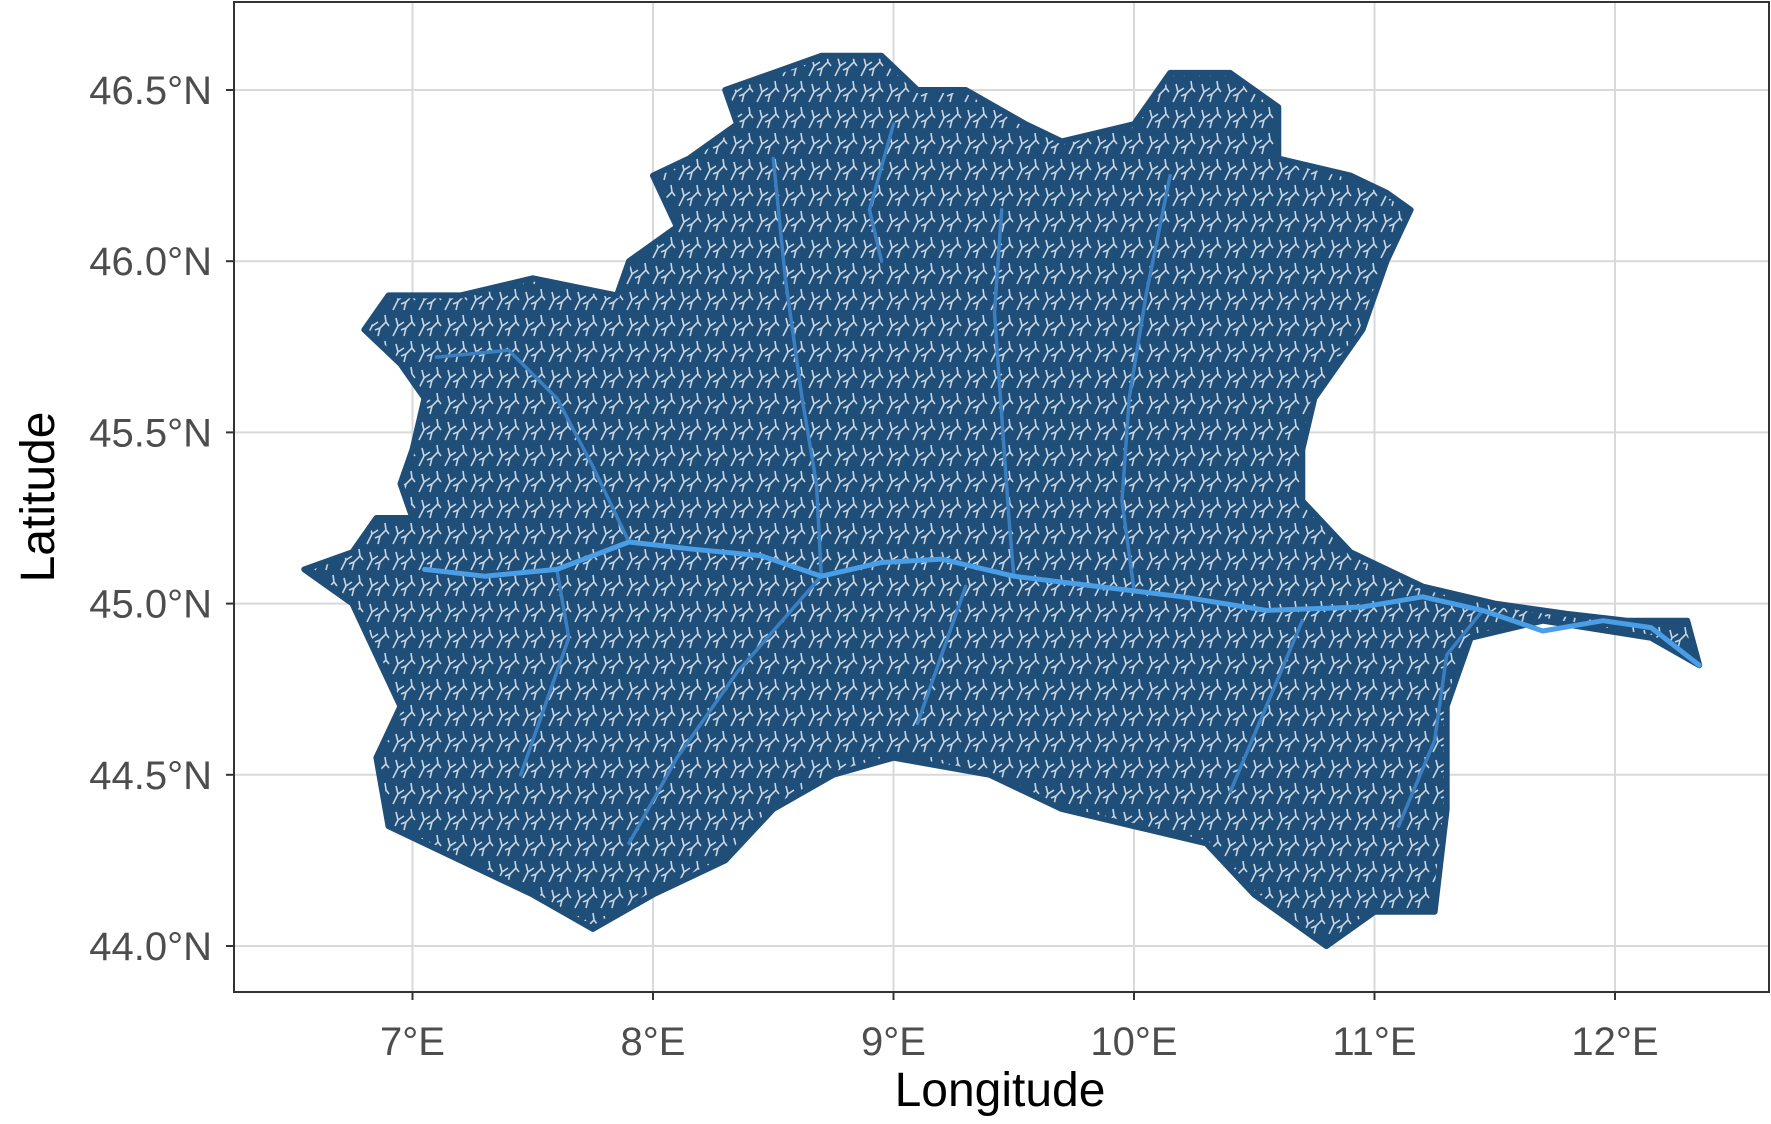 This screenshot has width=1771, height=1124. Describe the element at coordinates (150, 91) in the screenshot. I see `y-tick-label: 46.5°N` at that location.